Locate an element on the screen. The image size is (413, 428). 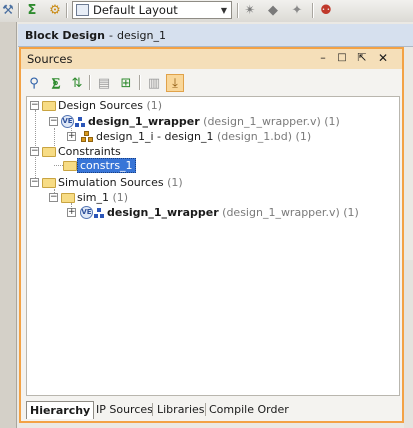
vertical-scrollbar is located at coordinates (408, 344).